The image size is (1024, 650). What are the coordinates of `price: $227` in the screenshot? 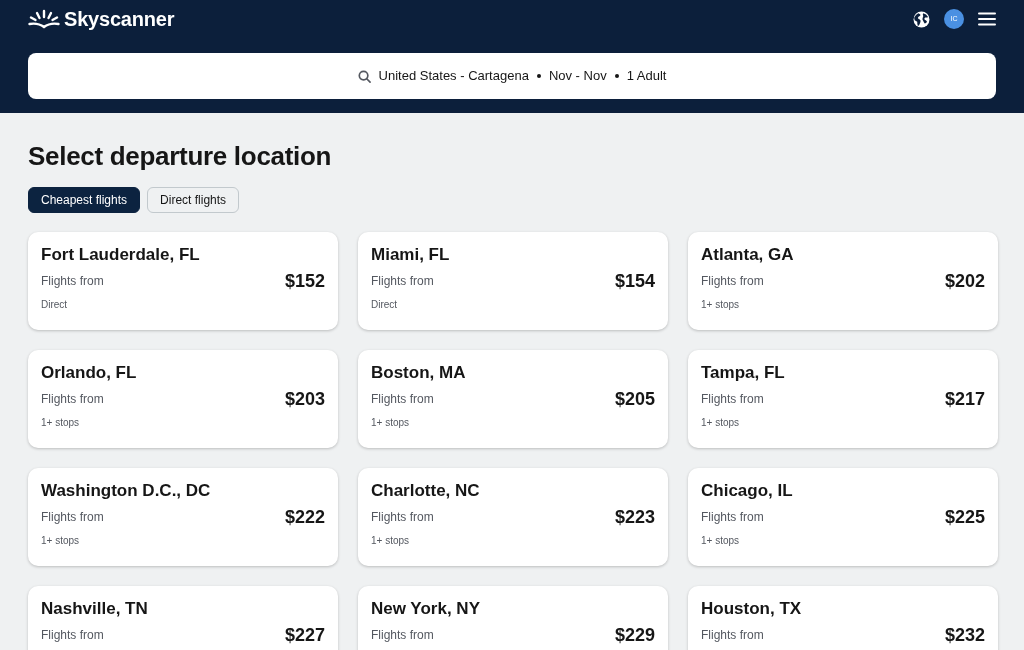 It's located at (304, 635).